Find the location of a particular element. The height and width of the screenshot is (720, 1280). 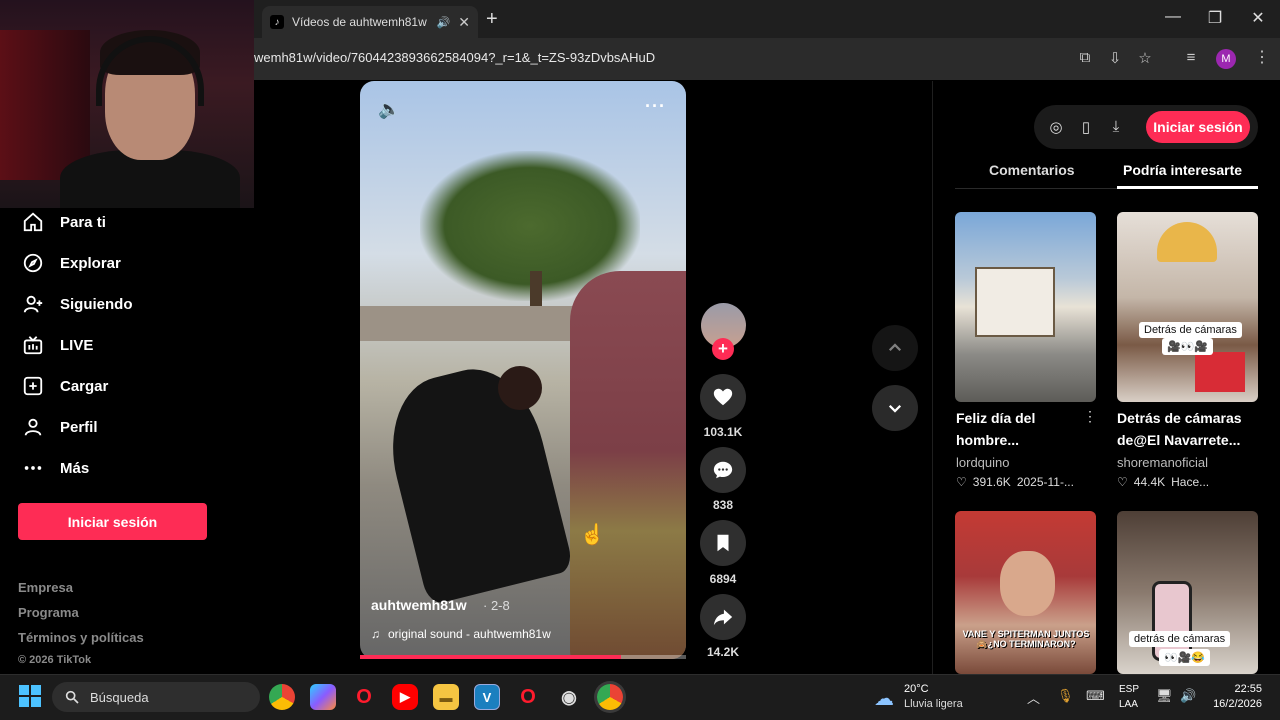

speaker-icon: 🔊 is located at coordinates (1188, 696).